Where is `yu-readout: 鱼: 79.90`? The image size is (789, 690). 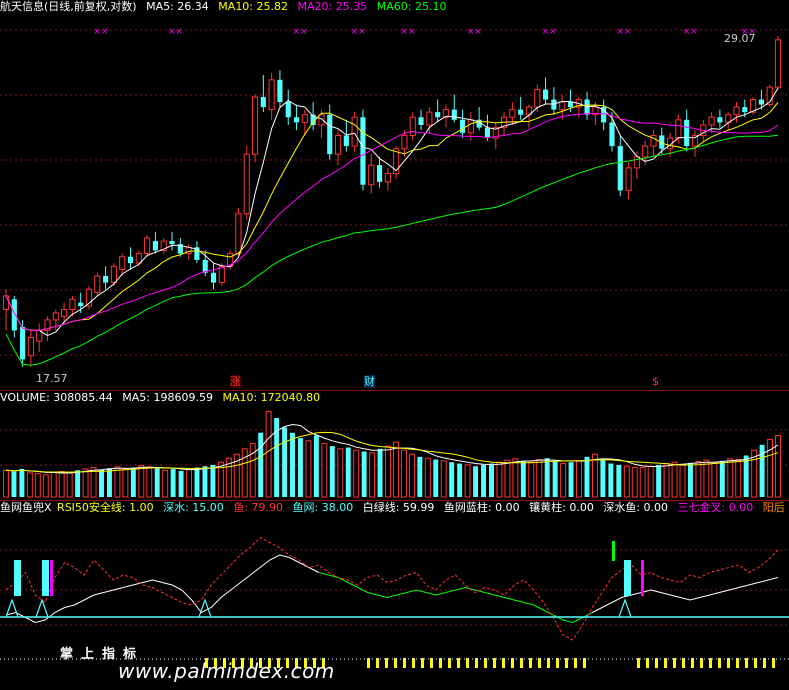
yu-readout: 鱼: 79.90 is located at coordinates (258, 507).